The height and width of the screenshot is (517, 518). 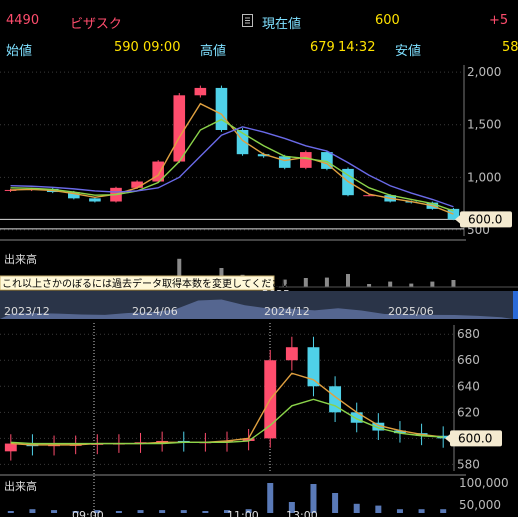 What do you see at coordinates (140, 511) in the screenshot?
I see `intraday-volume-bar-12:30` at bounding box center [140, 511].